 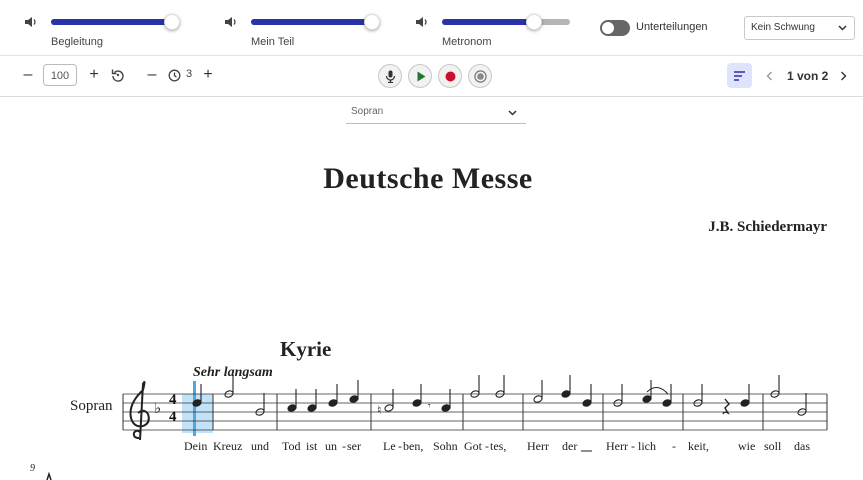 What do you see at coordinates (499, 396) in the screenshot?
I see `notes: ♮ 𝄾` at bounding box center [499, 396].